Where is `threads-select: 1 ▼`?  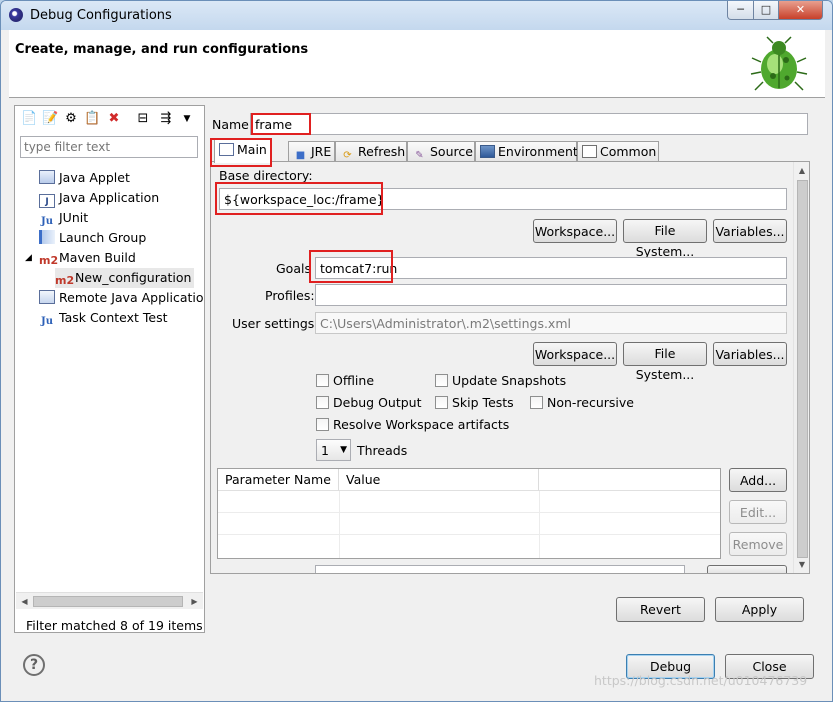
threads-select: 1 ▼ is located at coordinates (333, 450).